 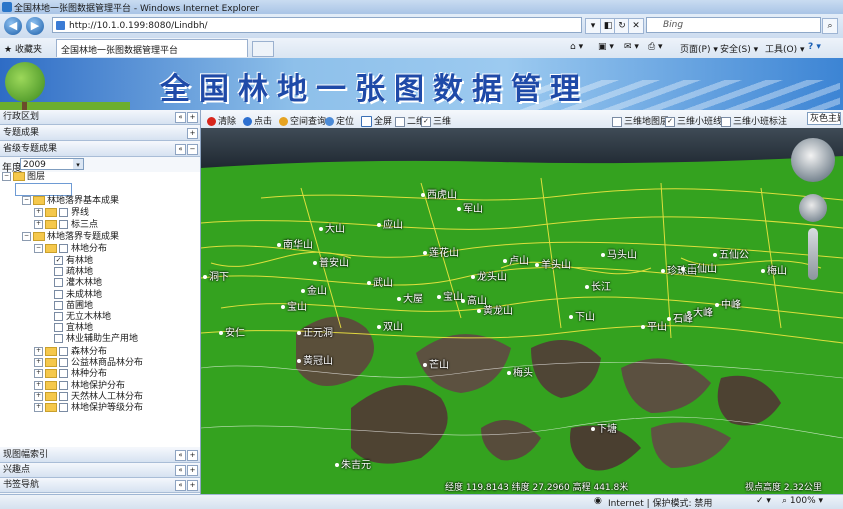 I want to click on place-label: 普安山, so click(x=331, y=261).